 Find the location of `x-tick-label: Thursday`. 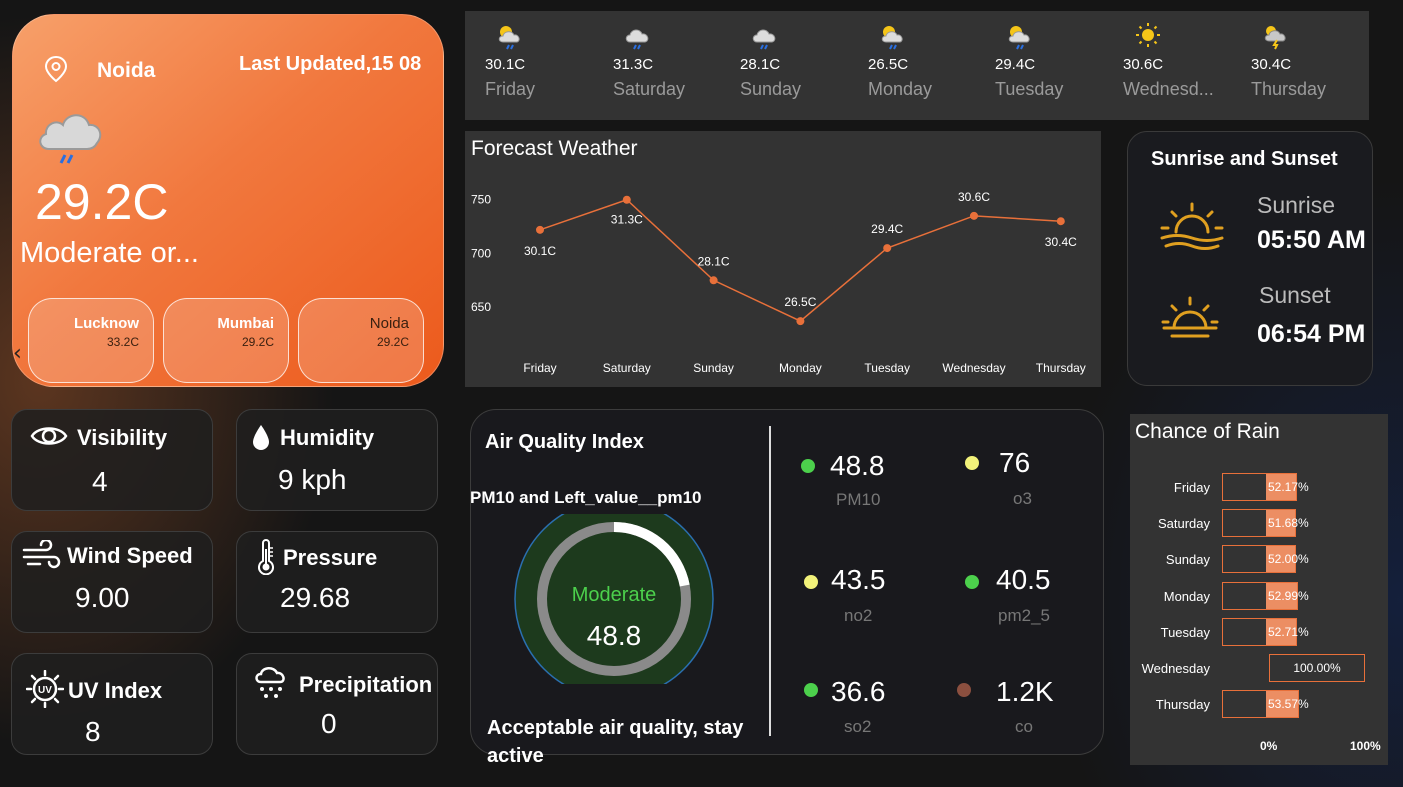

x-tick-label: Thursday is located at coordinates (1061, 368).